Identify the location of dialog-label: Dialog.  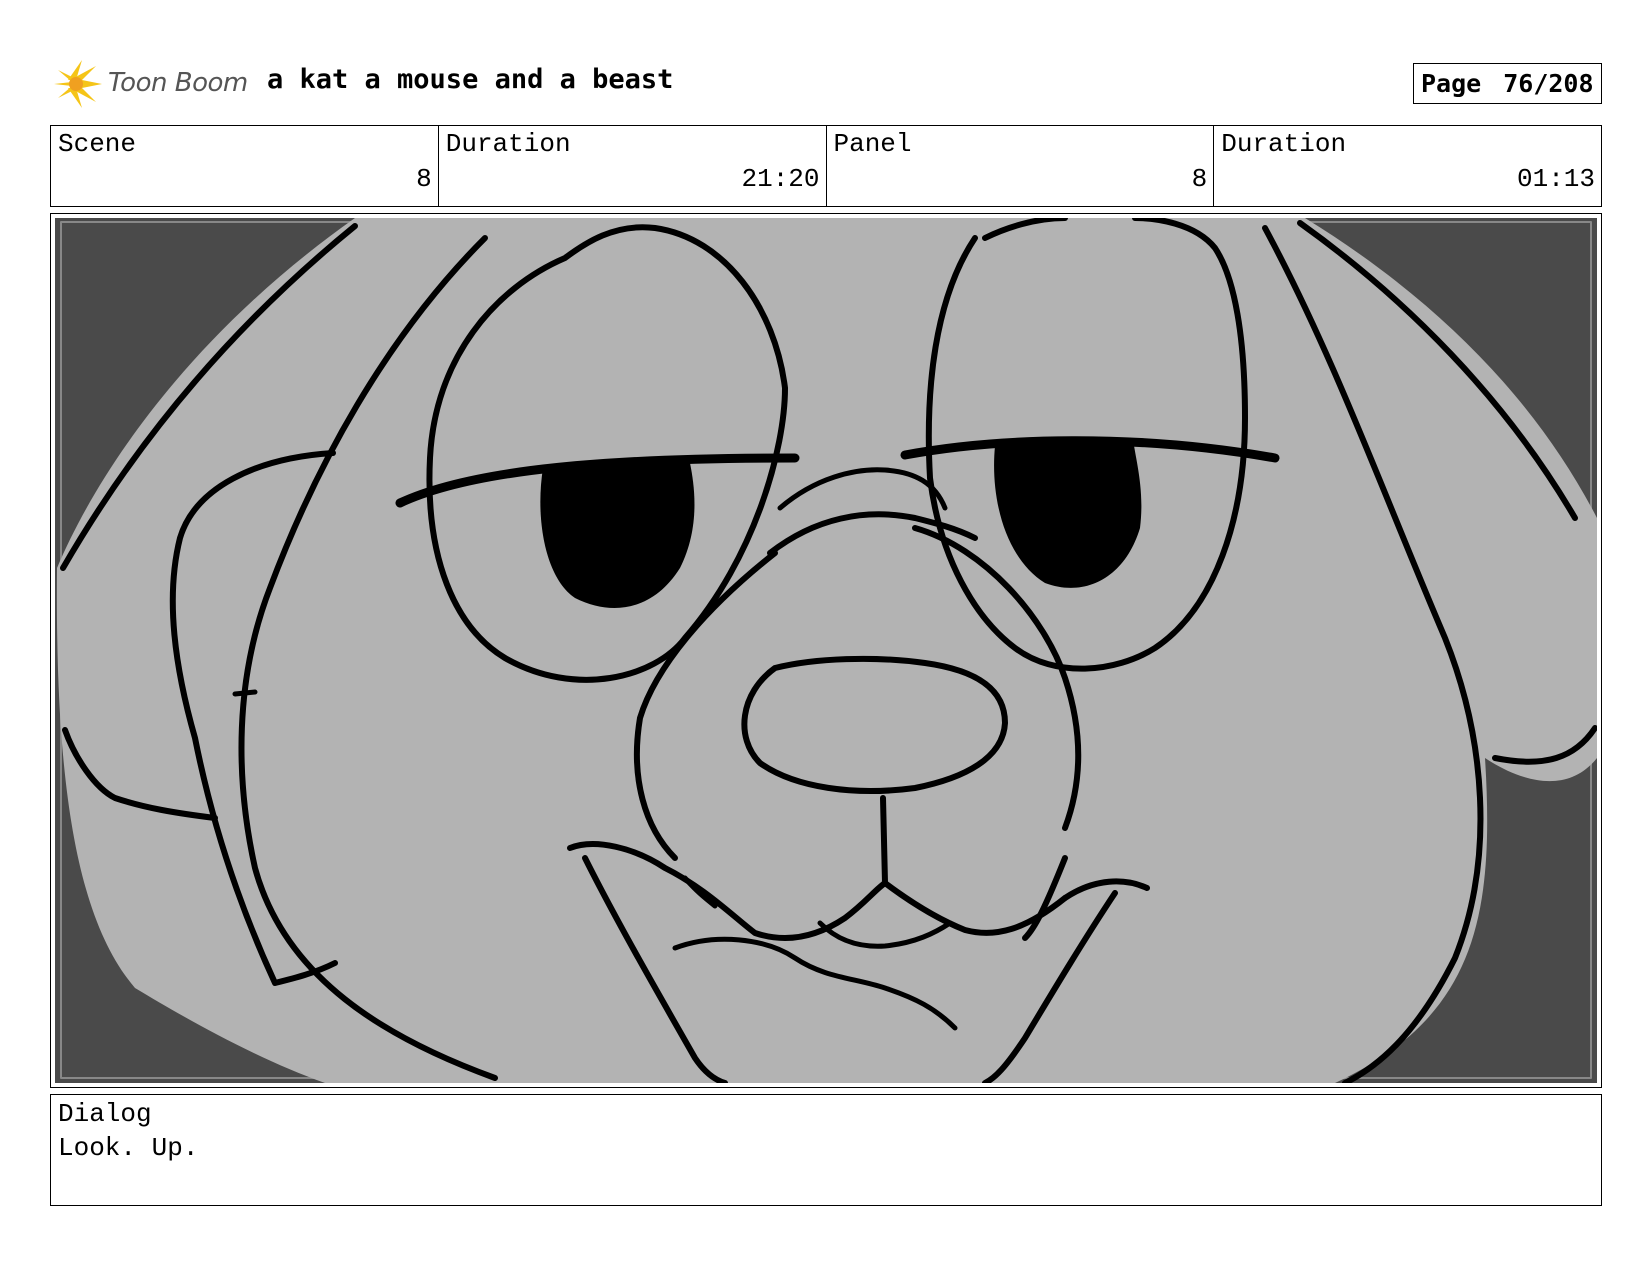
(105, 1114).